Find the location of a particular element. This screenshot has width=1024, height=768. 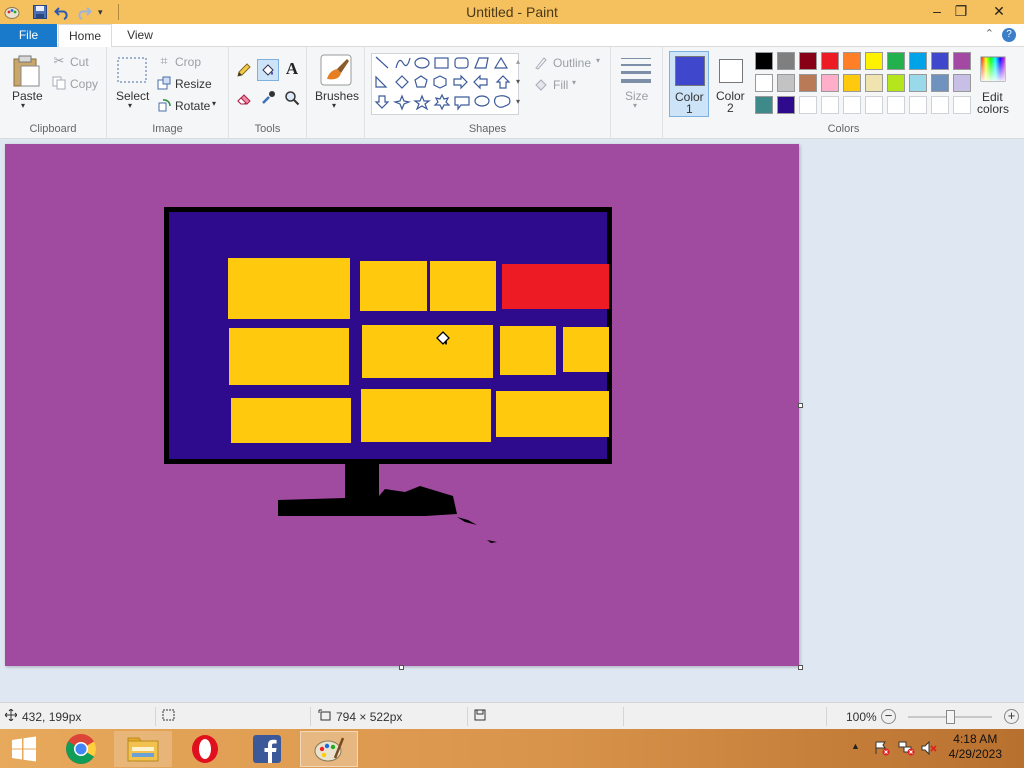

zoom-slider-thumb is located at coordinates (950, 717).